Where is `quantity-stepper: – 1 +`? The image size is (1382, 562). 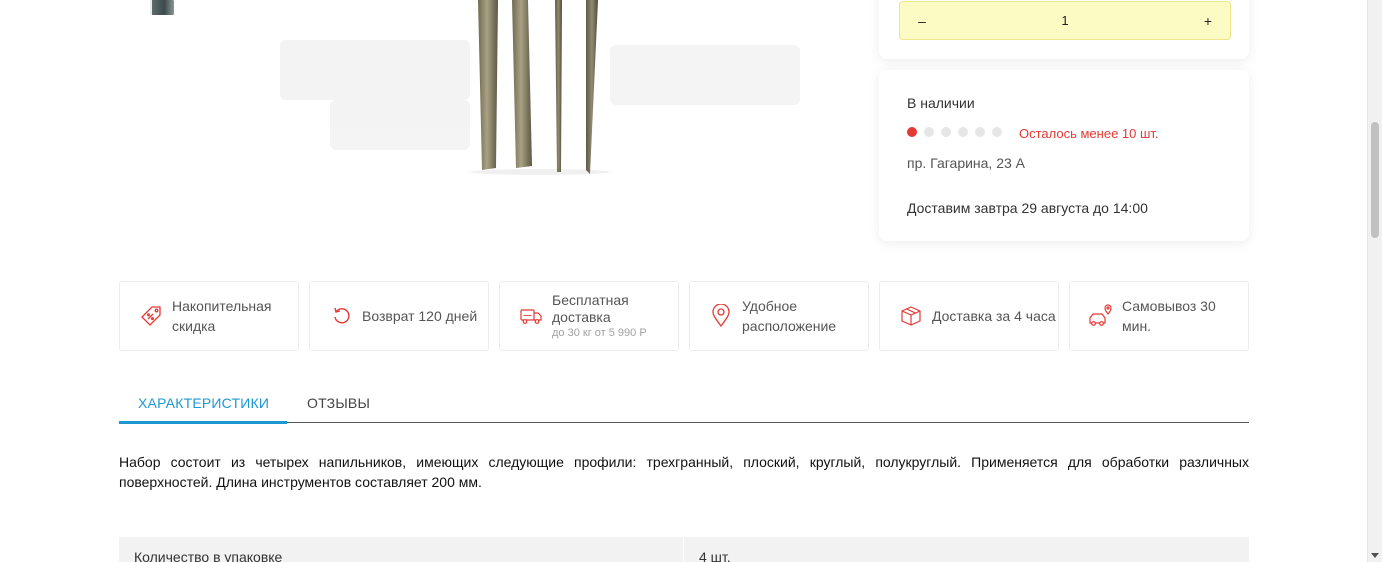
quantity-stepper: – 1 + is located at coordinates (1065, 20).